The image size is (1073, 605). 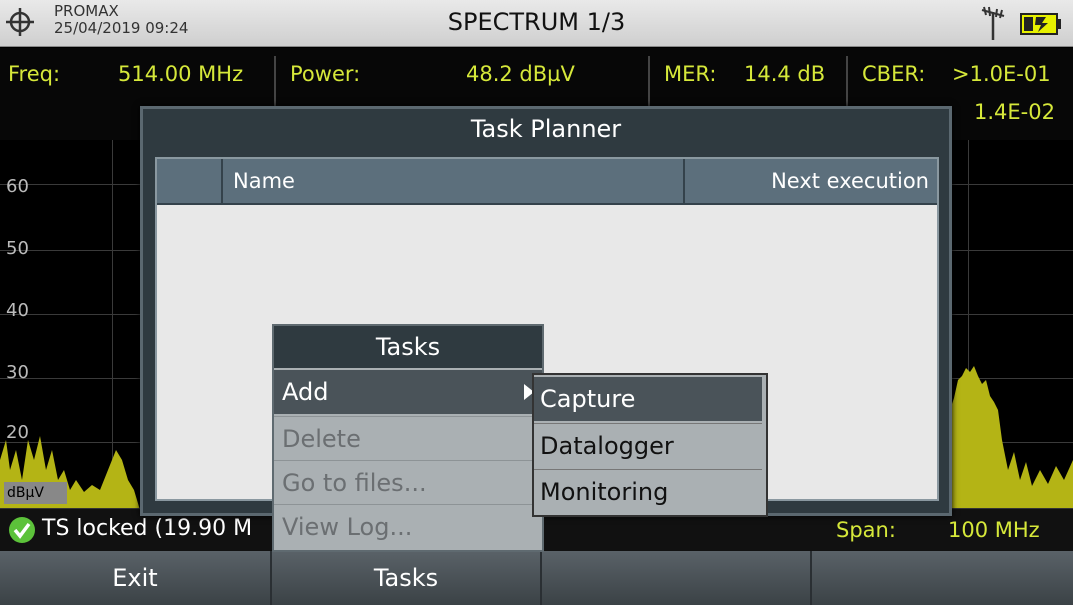 I want to click on submenu-item-datalogger: Datalogger, so click(x=648, y=445).